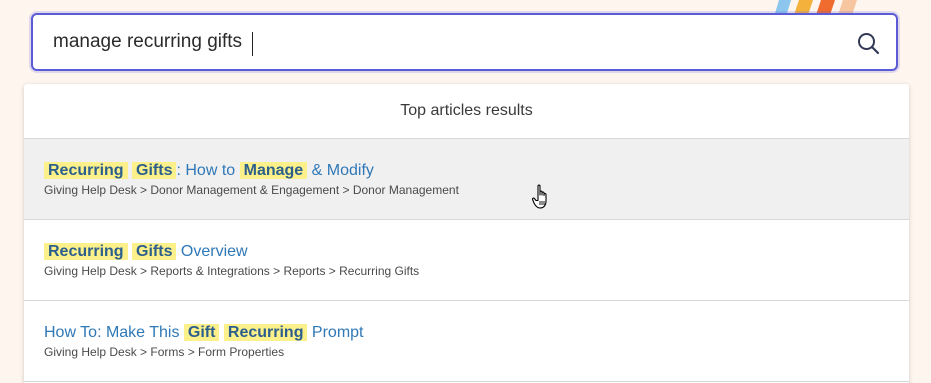  What do you see at coordinates (466, 333) in the screenshot?
I see `result-title-link: How To: Make This Gift Recurring Prompt` at bounding box center [466, 333].